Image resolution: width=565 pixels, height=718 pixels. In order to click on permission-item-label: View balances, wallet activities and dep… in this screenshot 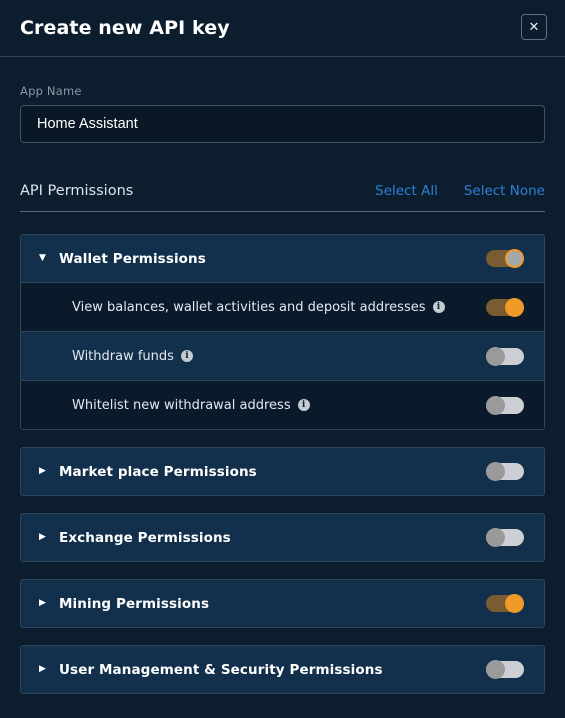, I will do `click(249, 307)`.